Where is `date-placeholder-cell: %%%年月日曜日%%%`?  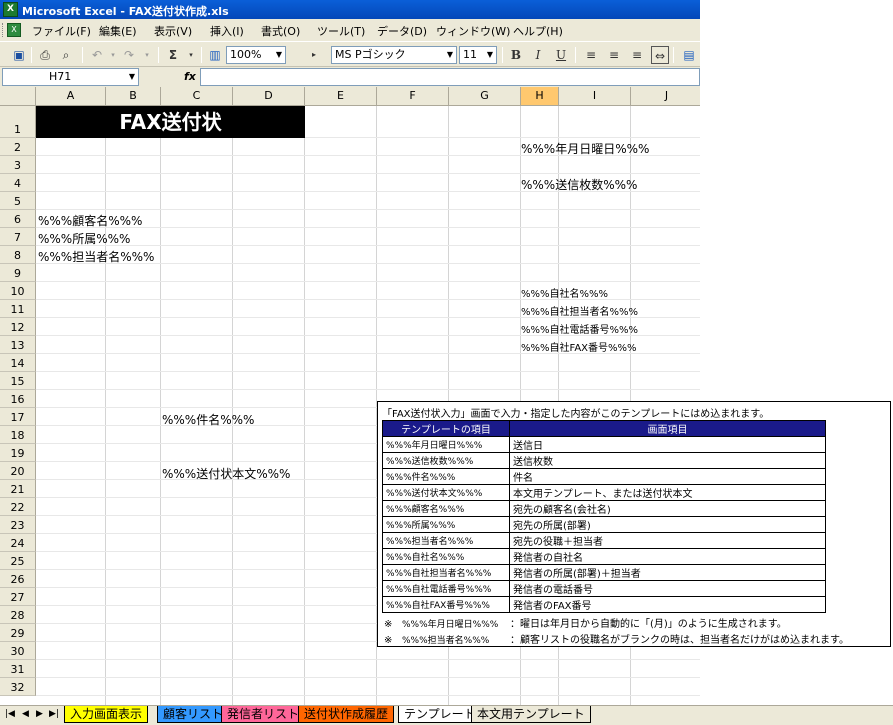 date-placeholder-cell: %%%年月日曜日%%% is located at coordinates (585, 148).